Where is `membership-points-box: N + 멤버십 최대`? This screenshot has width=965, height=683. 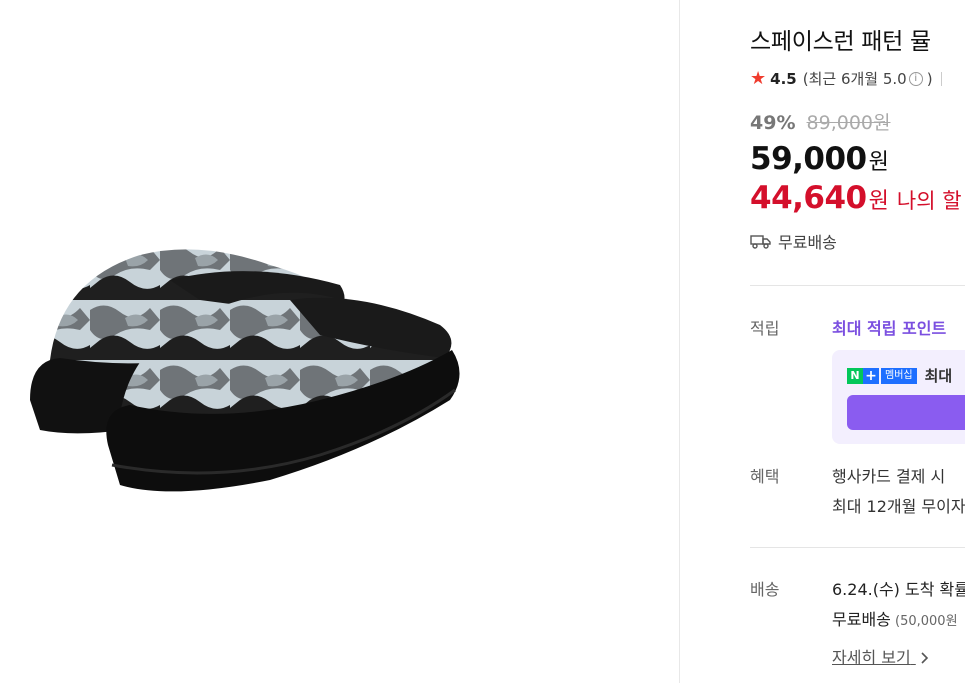
membership-points-box: N + 멤버십 최대 is located at coordinates (898, 397).